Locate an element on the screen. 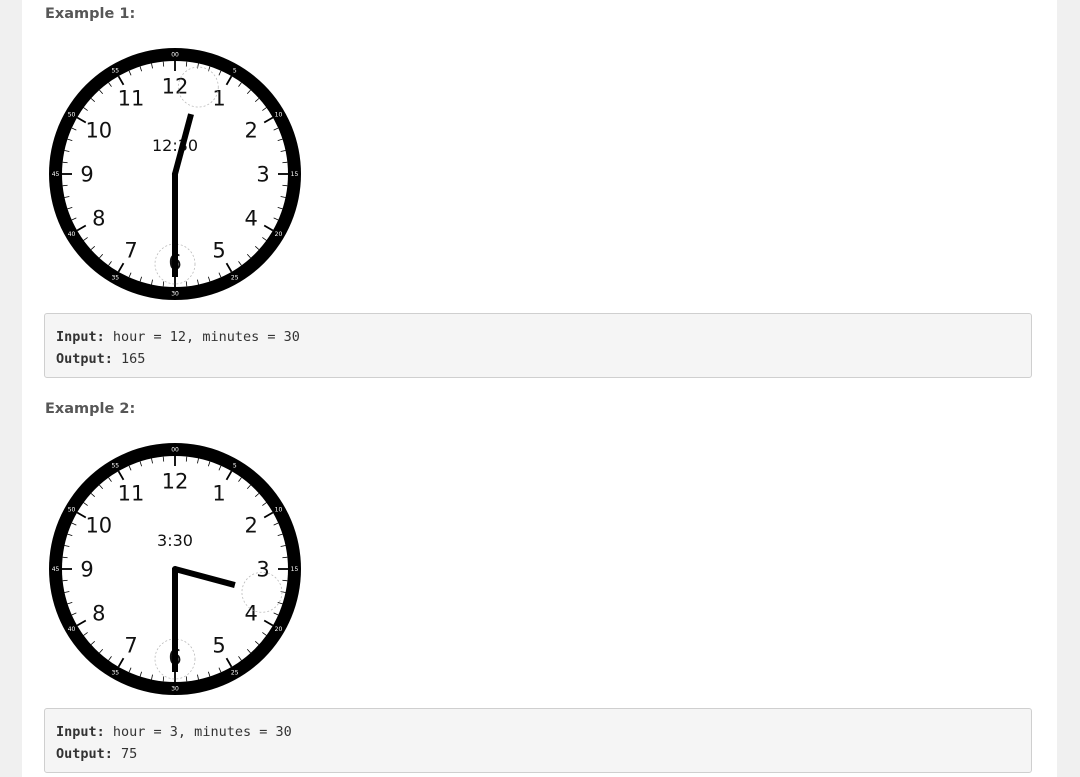  hour-number: 4 is located at coordinates (251, 219).